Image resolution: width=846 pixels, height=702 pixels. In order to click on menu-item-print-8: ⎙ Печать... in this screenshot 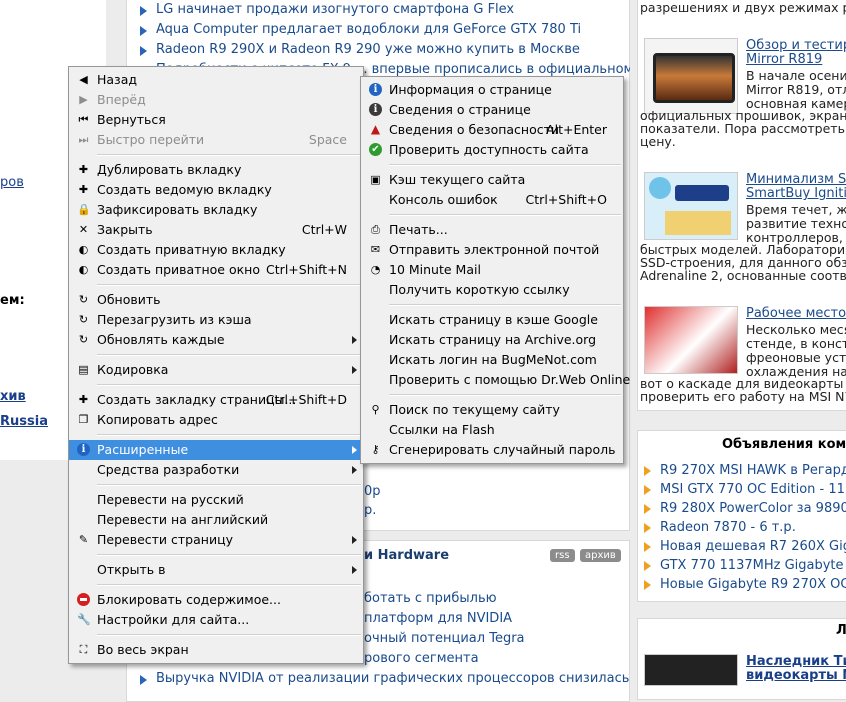, I will do `click(492, 230)`.